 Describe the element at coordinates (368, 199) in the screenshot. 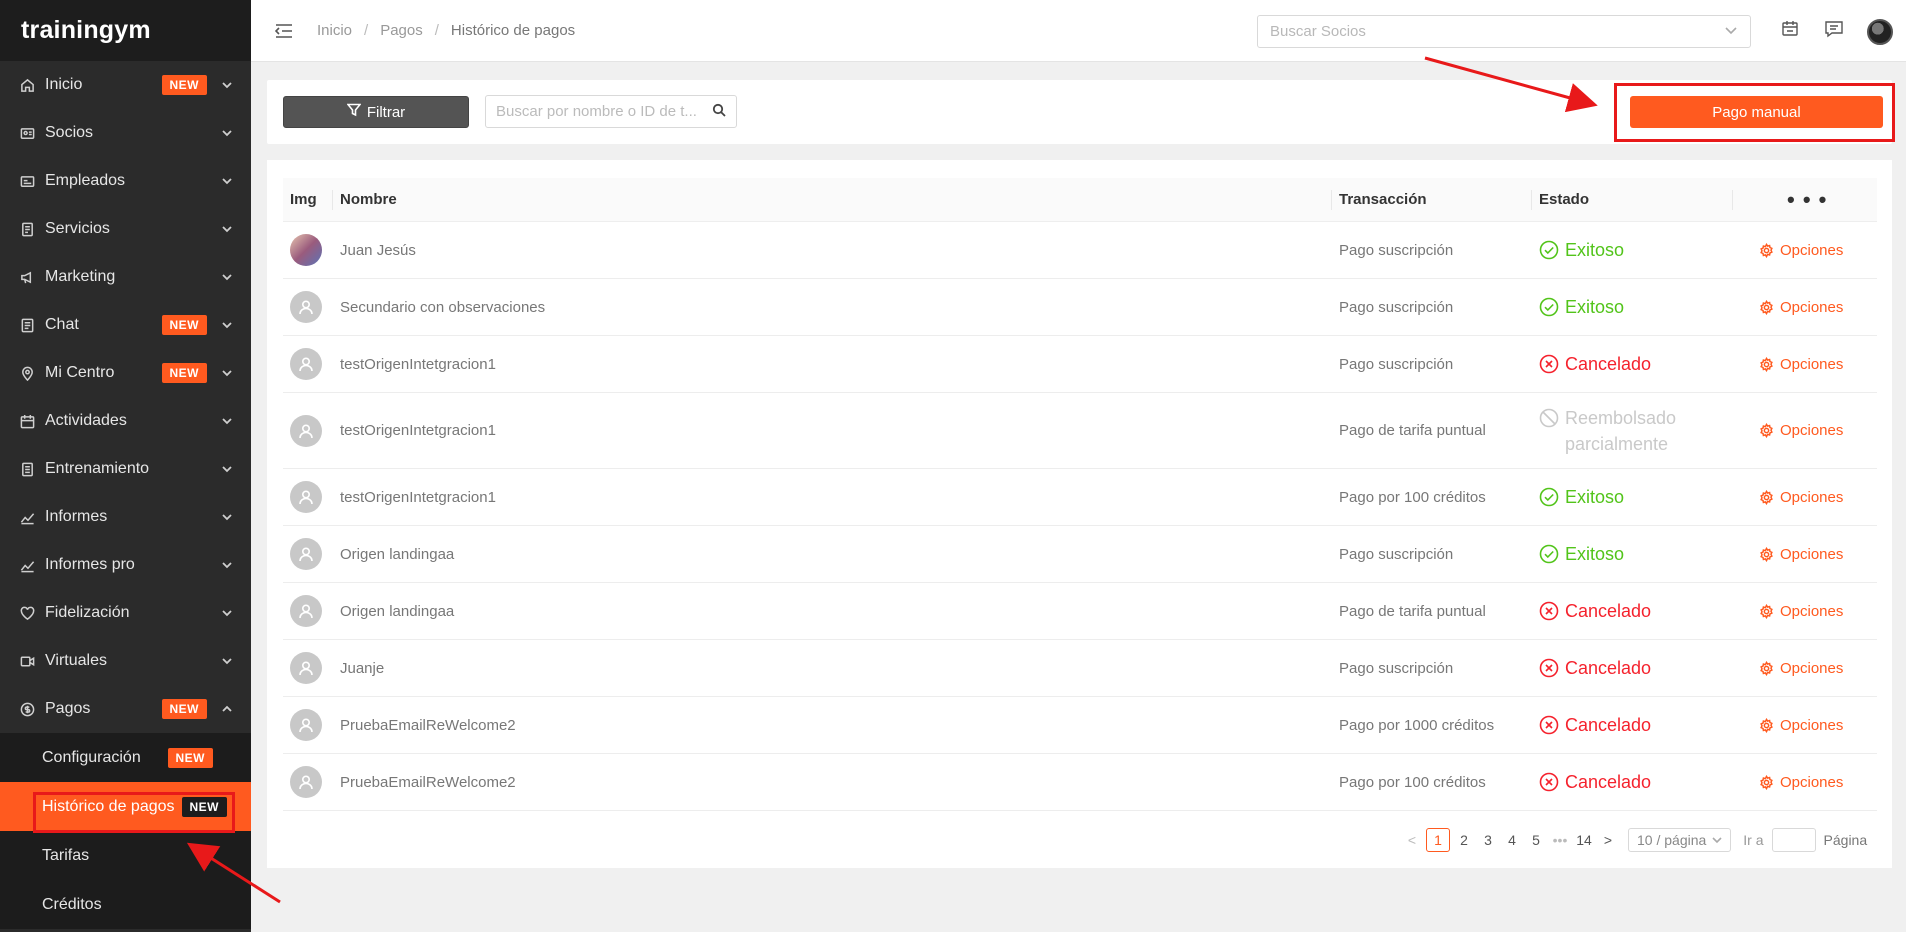

I see `th-nombre: Nombre` at that location.